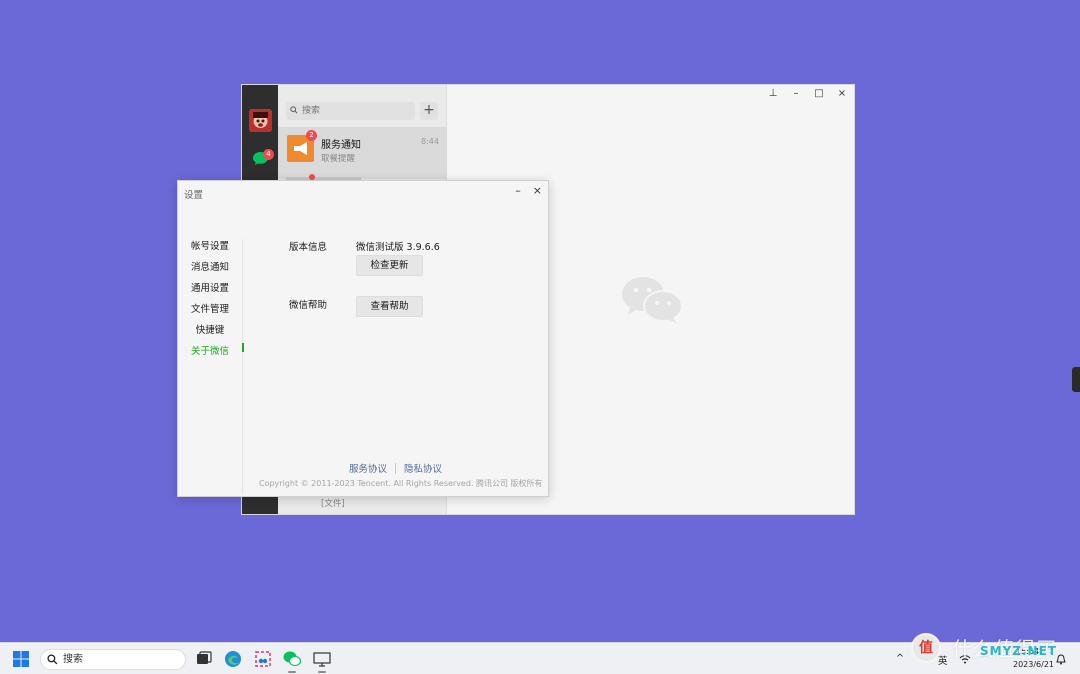  I want to click on notification-bell-icon, so click(1061, 659).